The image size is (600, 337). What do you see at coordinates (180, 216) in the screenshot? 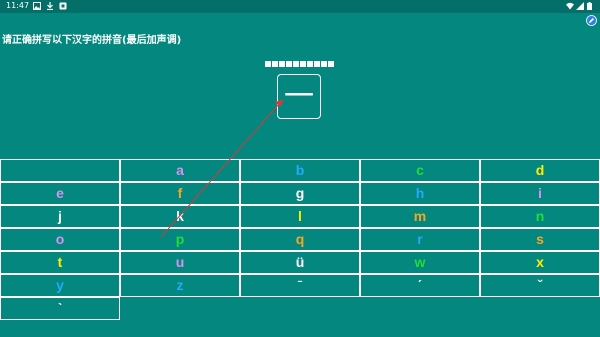
I see `key-k: k` at bounding box center [180, 216].